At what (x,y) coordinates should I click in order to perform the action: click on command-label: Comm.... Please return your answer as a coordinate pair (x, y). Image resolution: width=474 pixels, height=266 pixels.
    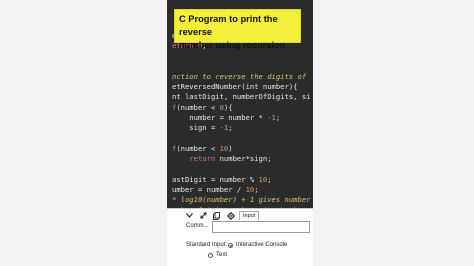
    Looking at the image, I should click on (197, 226).